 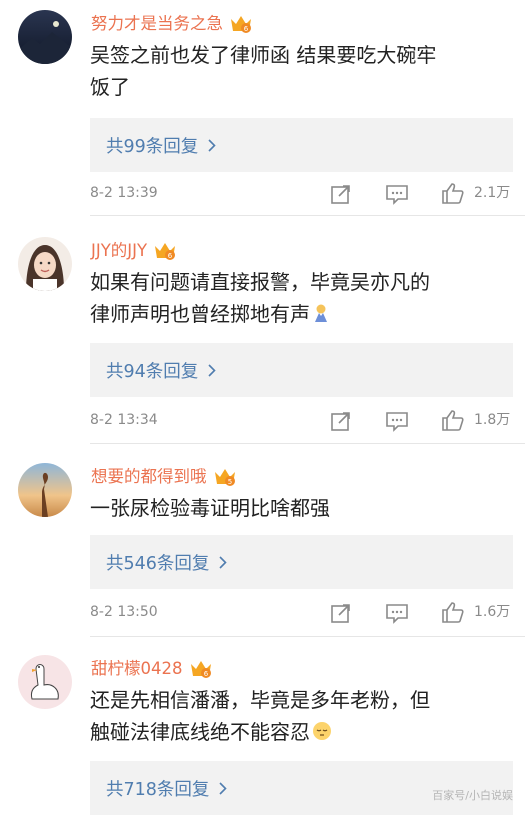 What do you see at coordinates (152, 371) in the screenshot?
I see `reply-count-label: 共94条回复` at bounding box center [152, 371].